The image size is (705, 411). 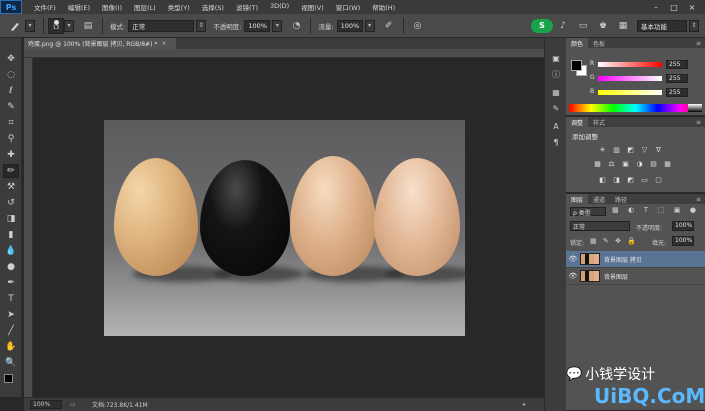 What do you see at coordinates (698, 43) in the screenshot?
I see `color-panel-menu-icon: ≡` at bounding box center [698, 43].